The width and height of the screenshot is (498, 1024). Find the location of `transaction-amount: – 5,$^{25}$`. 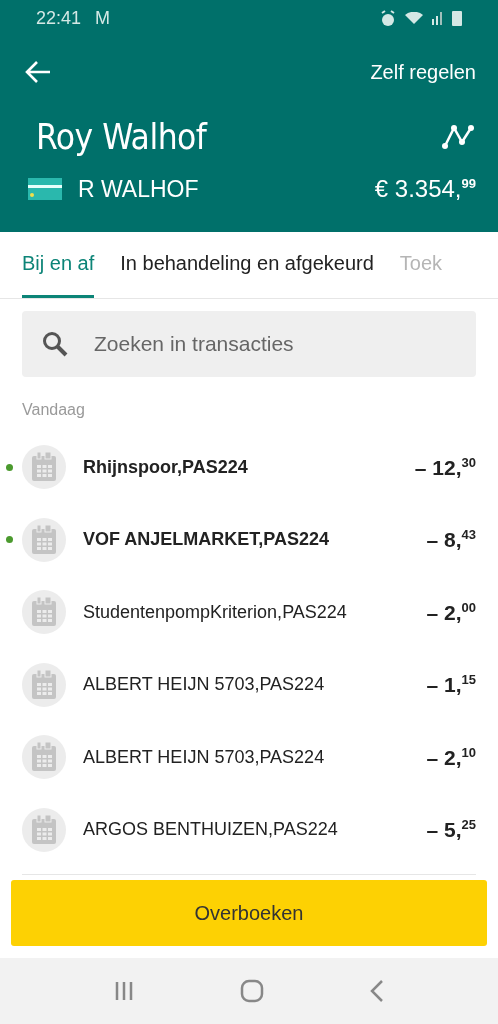

transaction-amount: – 5,$^{25}$ is located at coordinates (451, 830).